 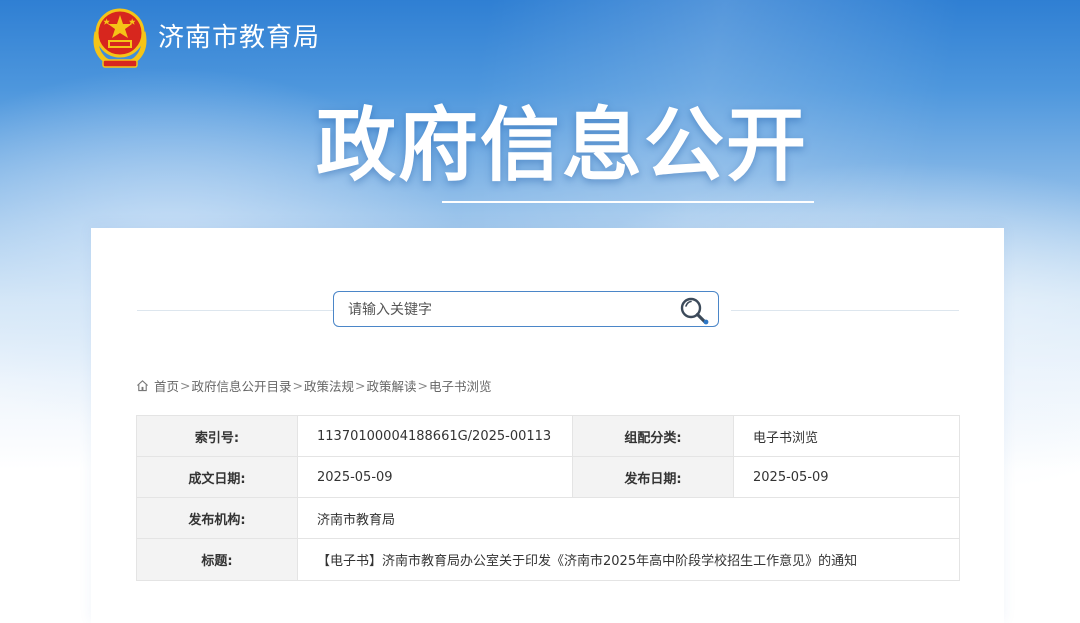 What do you see at coordinates (242, 385) in the screenshot?
I see `breadcrumb-catalog: 政府信息公开目录` at bounding box center [242, 385].